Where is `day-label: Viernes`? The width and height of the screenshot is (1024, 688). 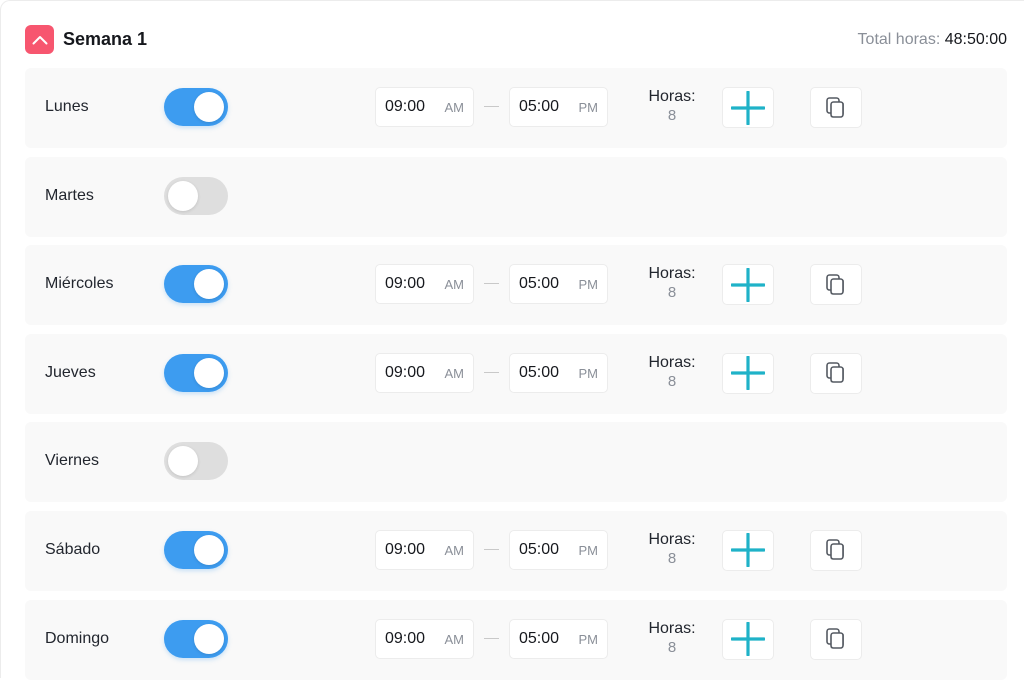 day-label: Viernes is located at coordinates (72, 461).